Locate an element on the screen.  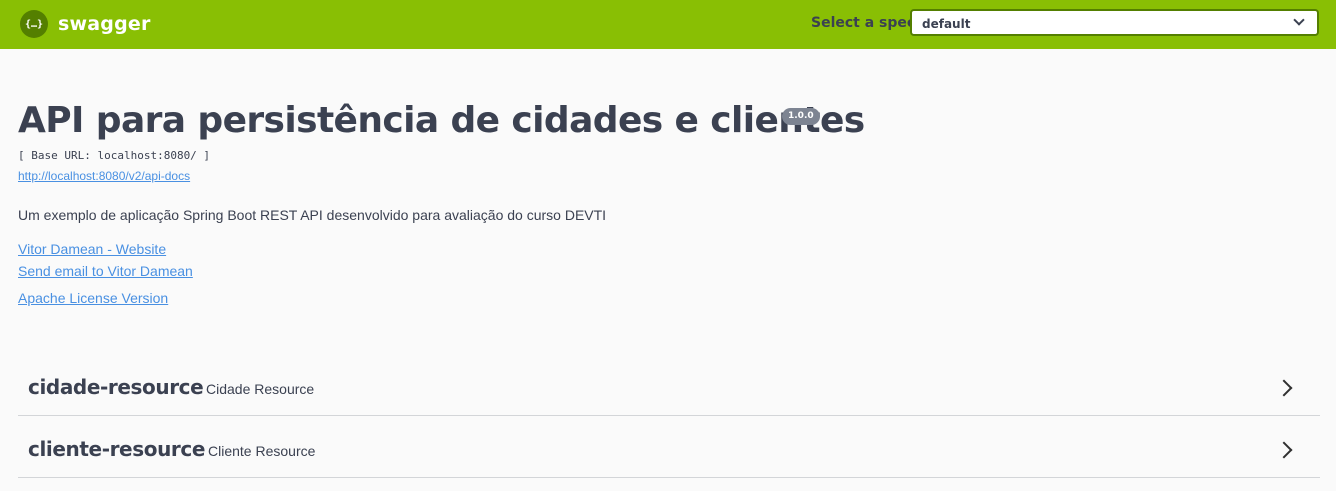
tag-name: cliente-resource is located at coordinates (116, 449).